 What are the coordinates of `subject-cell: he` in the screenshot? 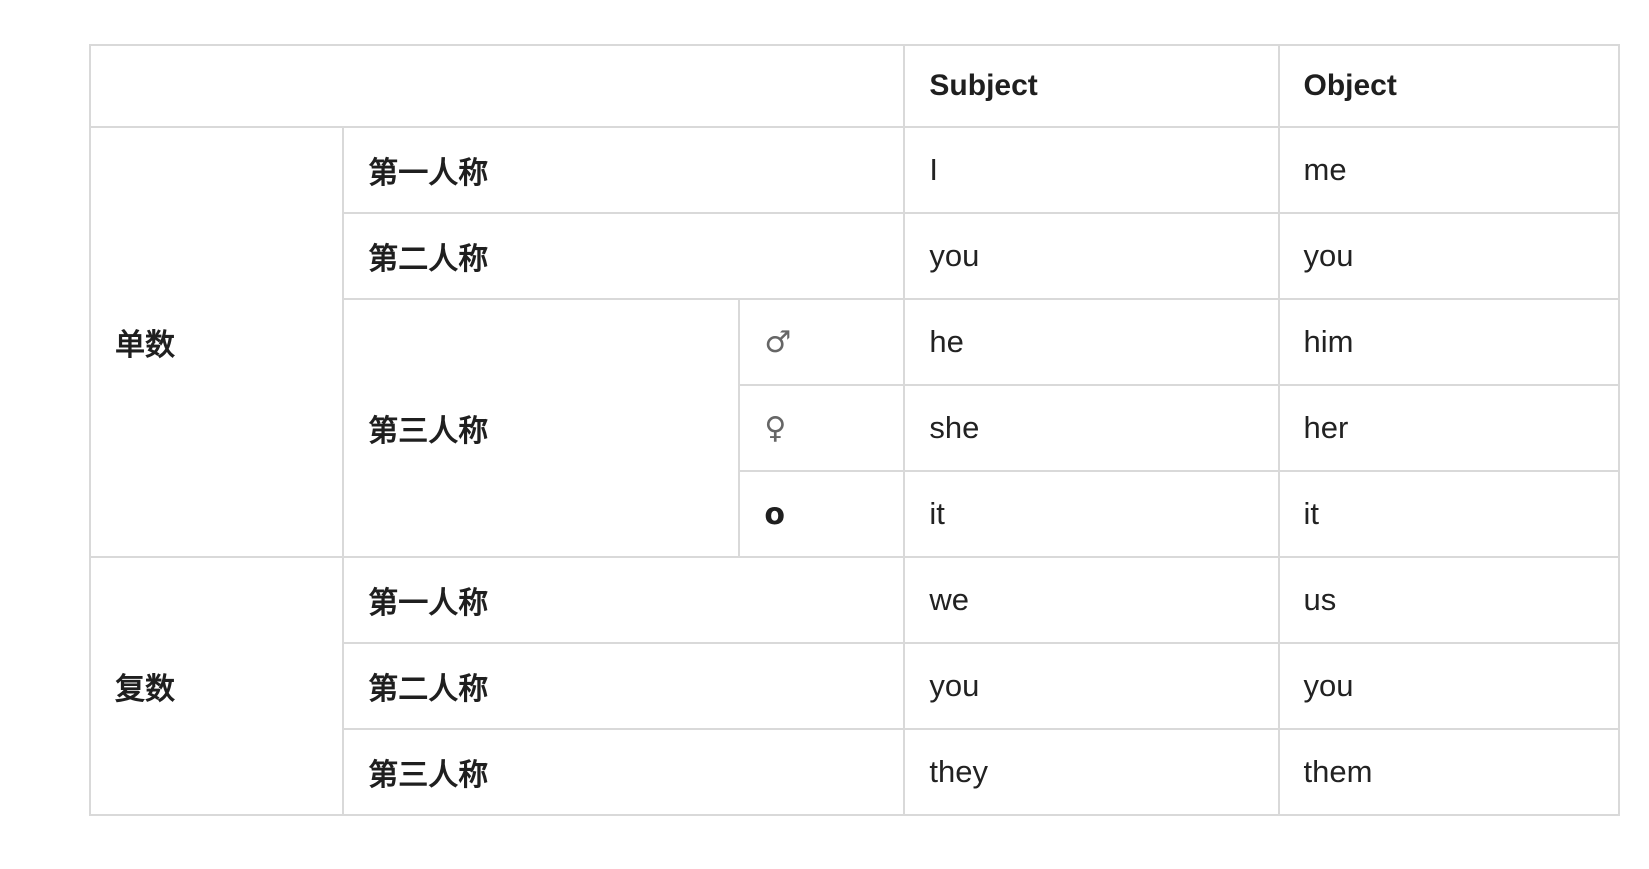 It's located at (1091, 342).